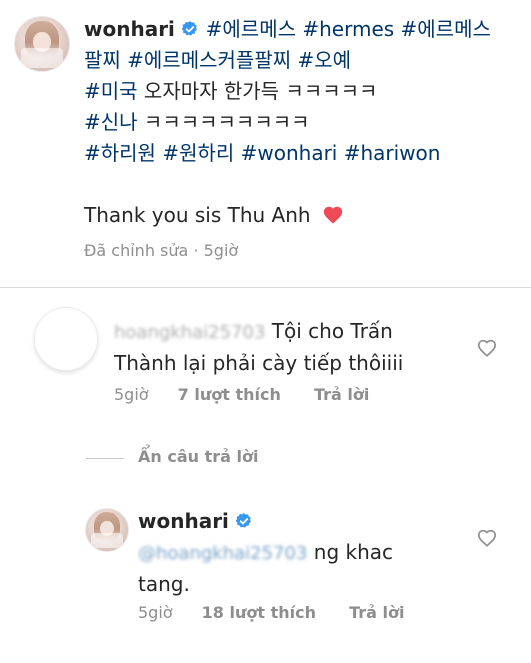  What do you see at coordinates (376, 612) in the screenshot?
I see `reply-1-reply-button: Trả lời` at bounding box center [376, 612].